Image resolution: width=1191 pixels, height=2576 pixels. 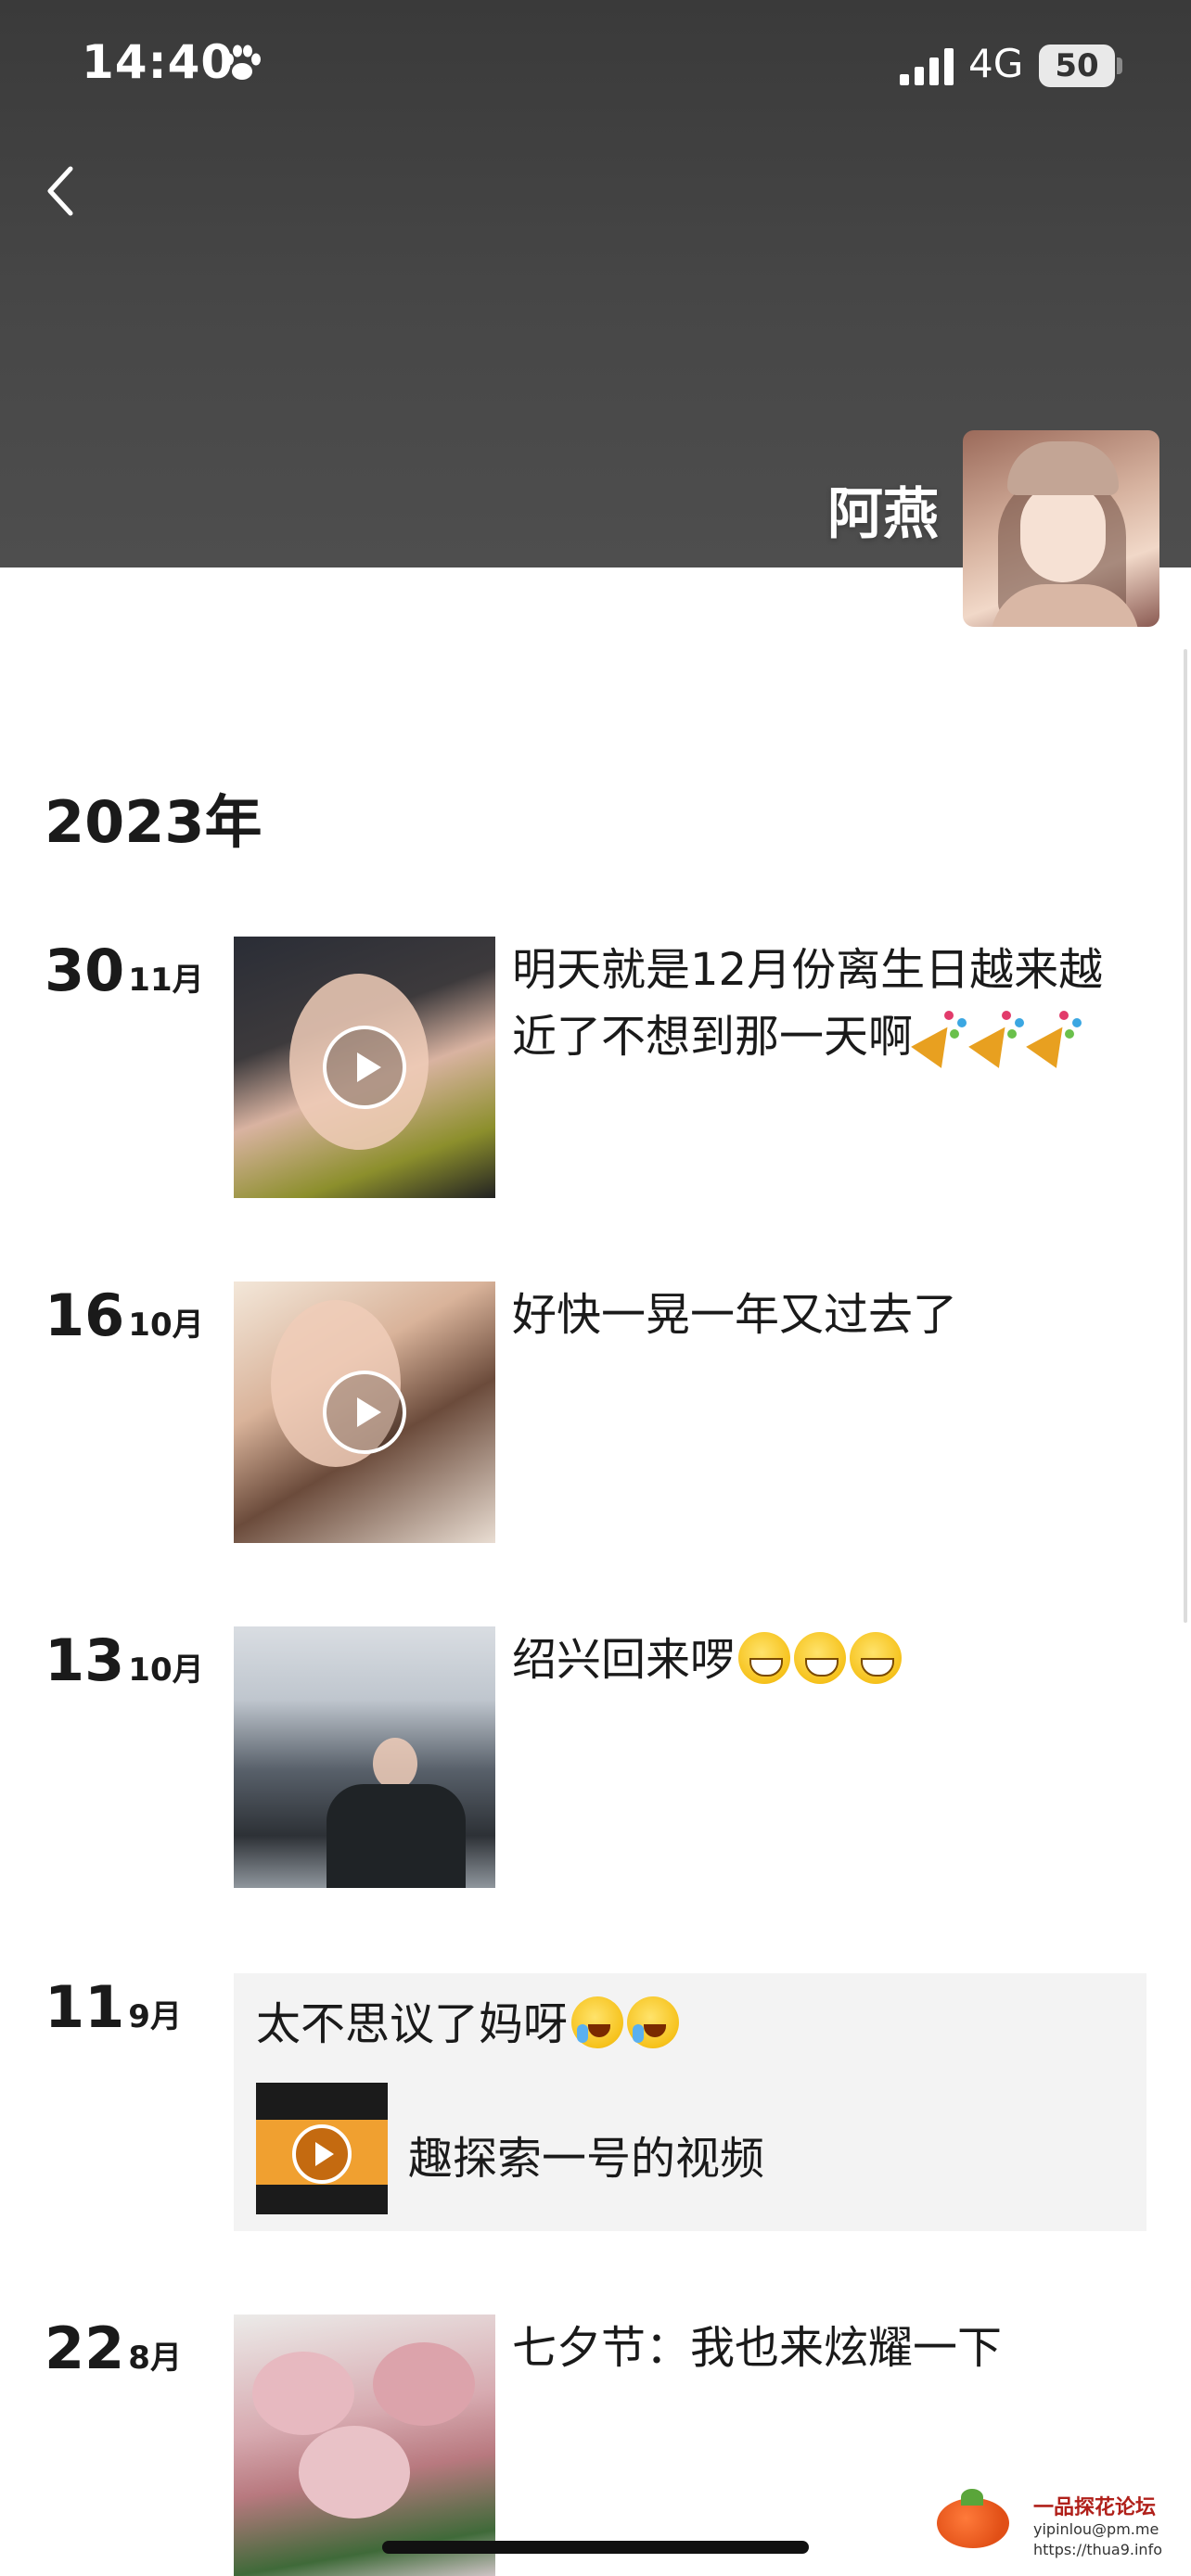 I want to click on shared-post-card: 太不思议了妈呀 趣探索一号的视频, so click(x=690, y=2102).